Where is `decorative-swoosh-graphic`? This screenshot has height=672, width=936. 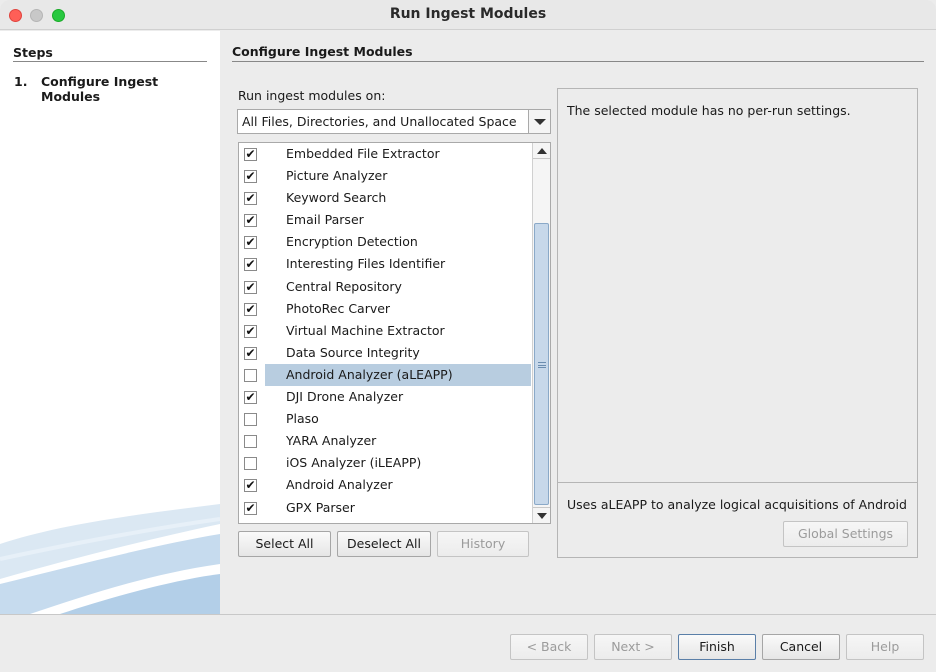
decorative-swoosh-graphic is located at coordinates (110, 559).